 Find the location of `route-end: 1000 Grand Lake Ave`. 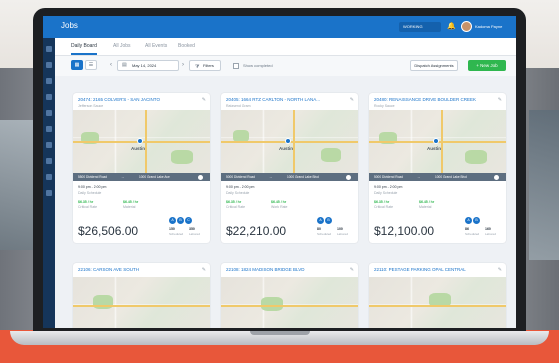

route-end: 1000 Grand Lake Ave is located at coordinates (154, 177).